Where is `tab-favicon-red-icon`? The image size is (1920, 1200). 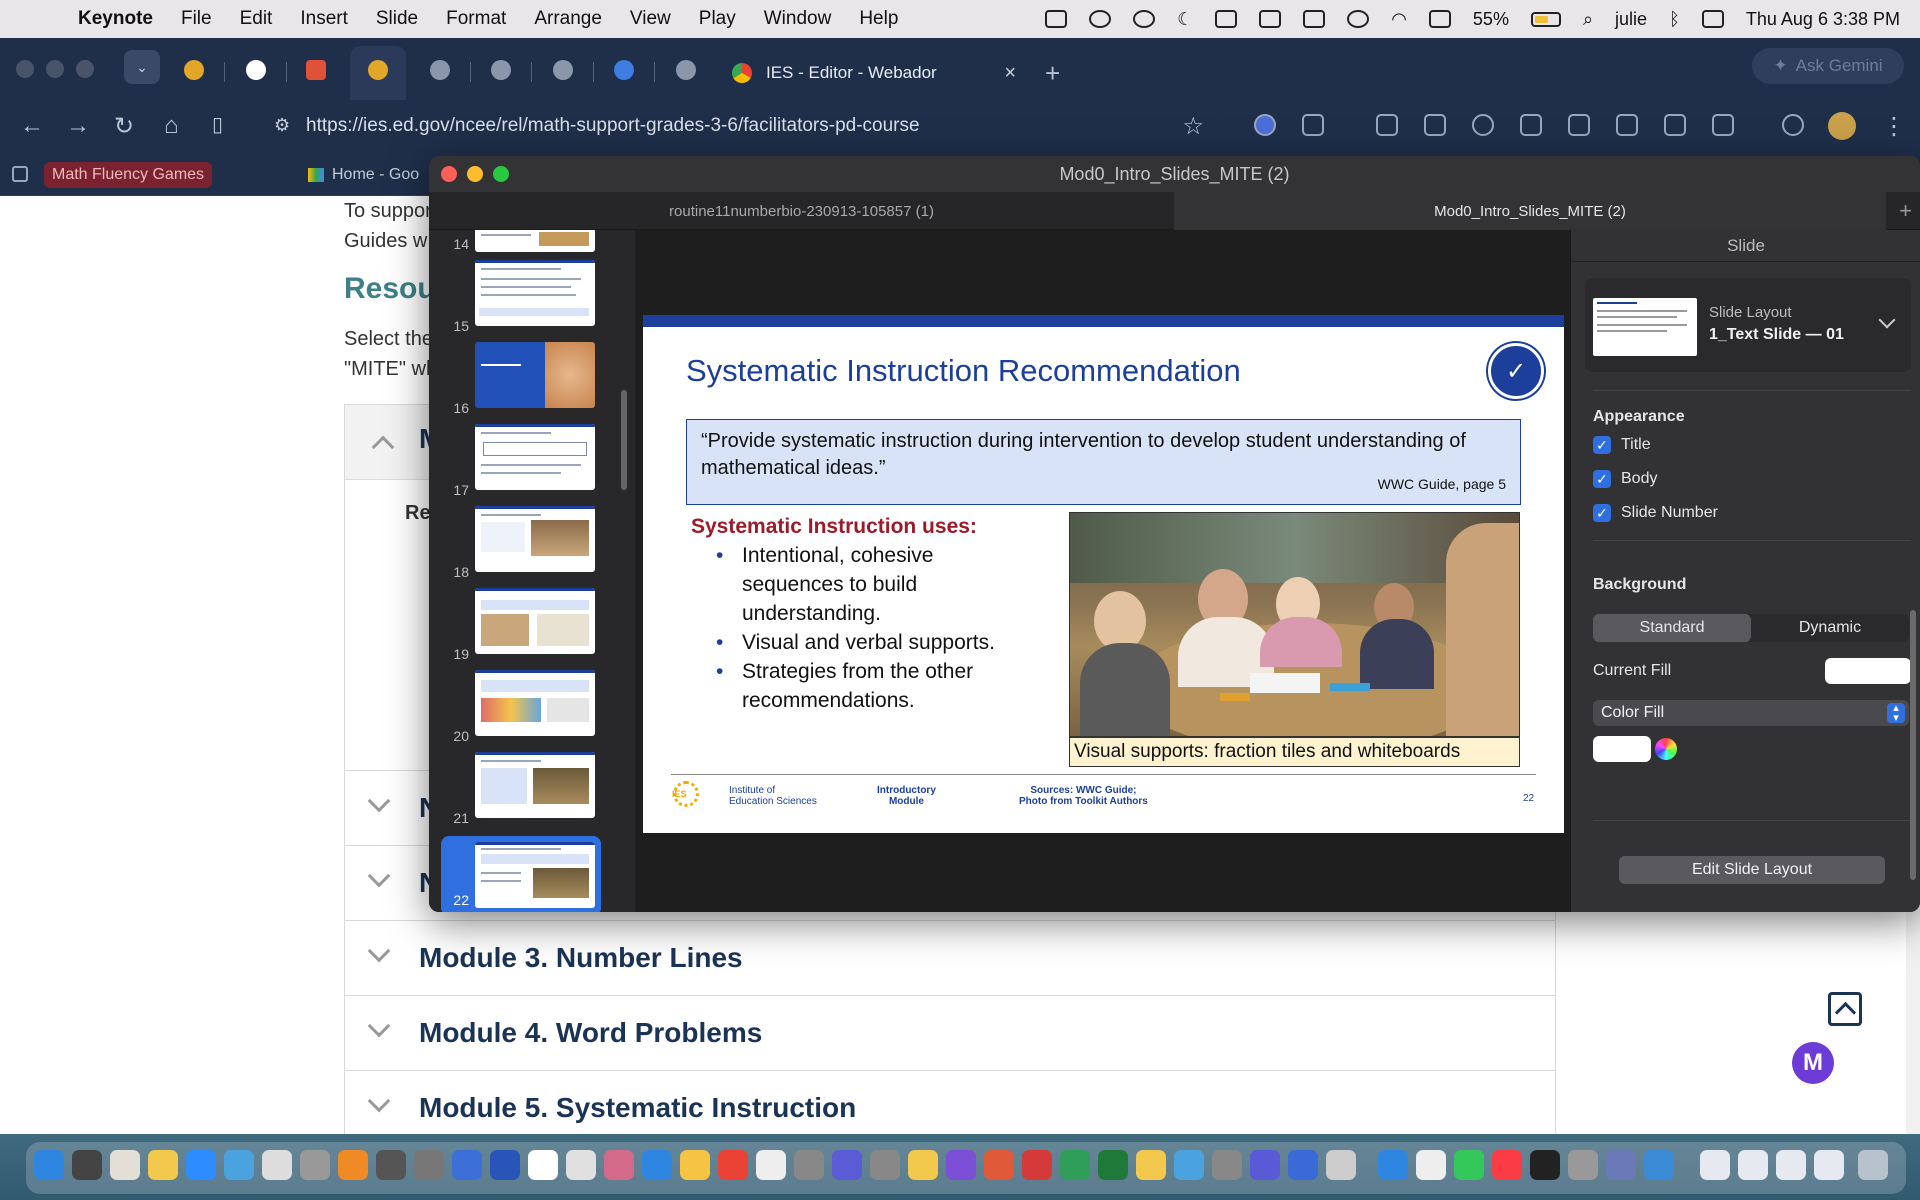 tab-favicon-red-icon is located at coordinates (316, 70).